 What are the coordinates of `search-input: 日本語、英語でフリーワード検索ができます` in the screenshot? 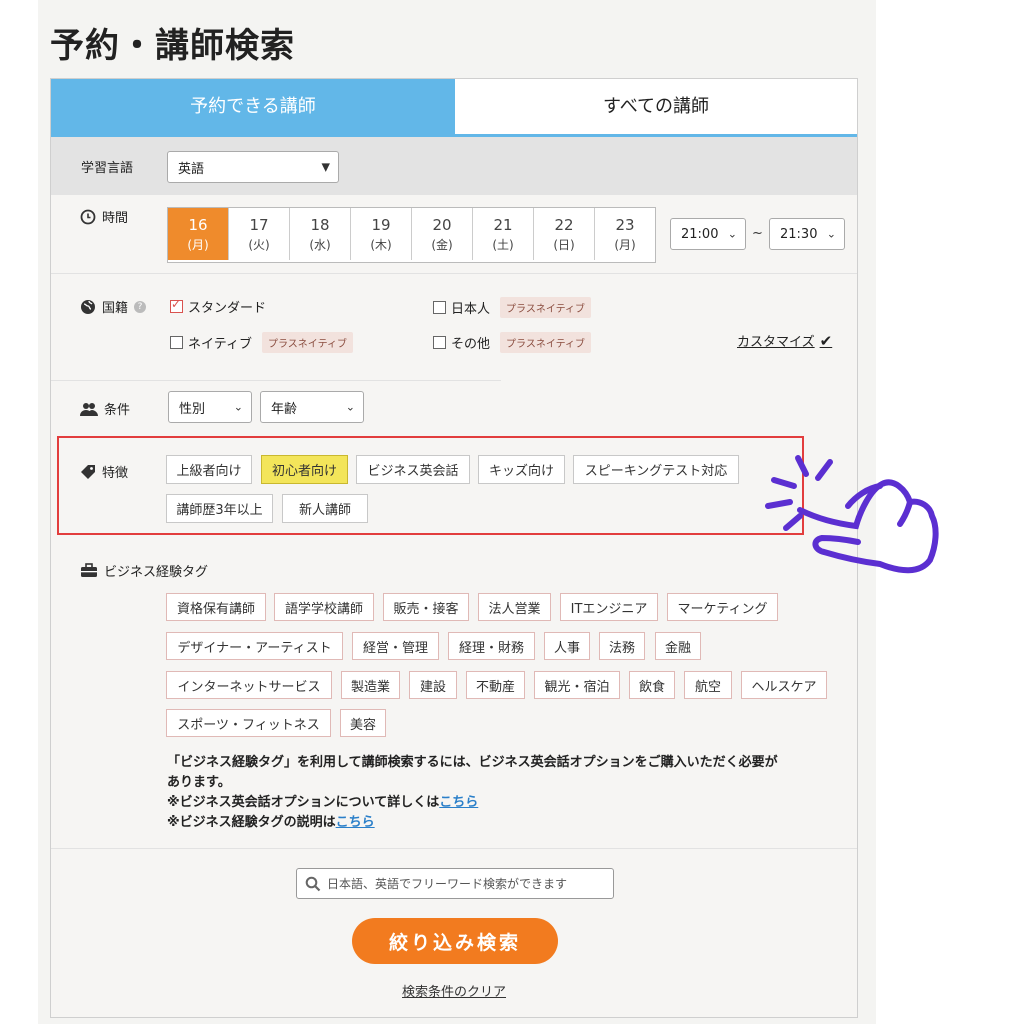 It's located at (455, 883).